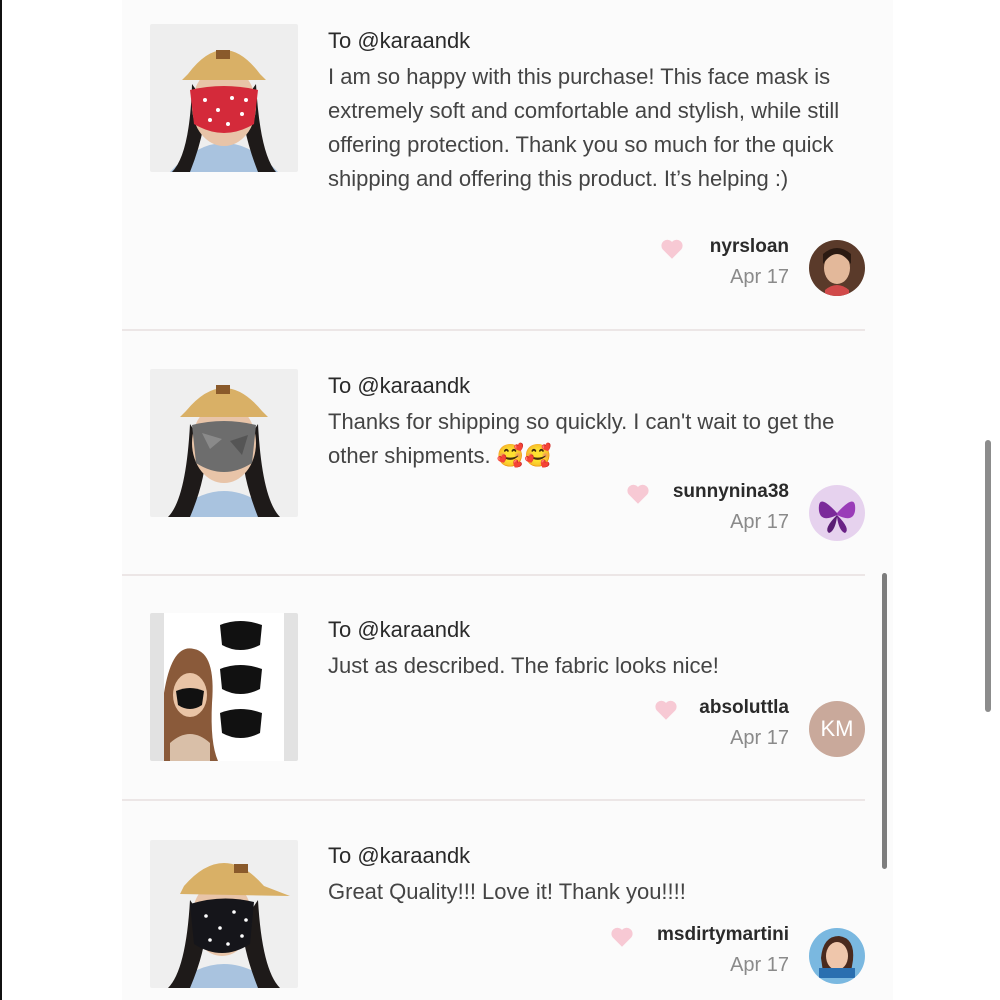 Image resolution: width=1000 pixels, height=1000 pixels. I want to click on screen-edge, so click(1, 500).